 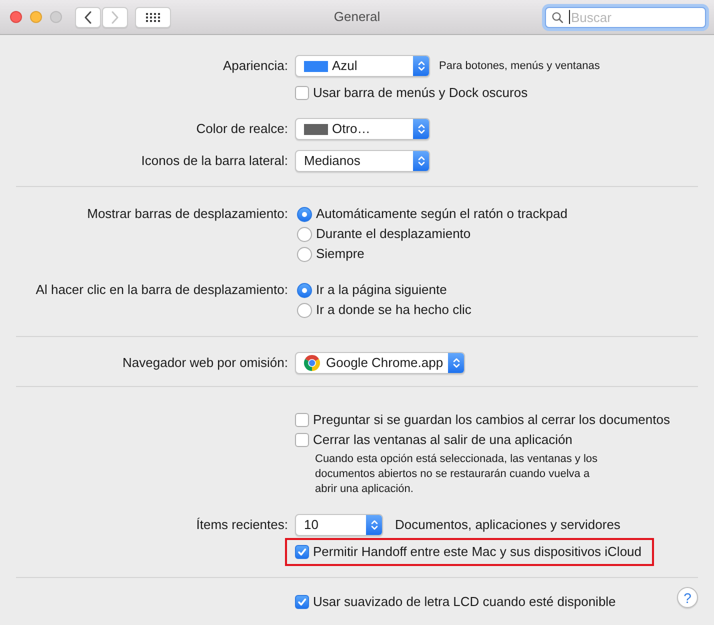 What do you see at coordinates (464, 602) in the screenshot?
I see `checkbox-label: Usar suavizado de letra LCD cuando esté disponible` at bounding box center [464, 602].